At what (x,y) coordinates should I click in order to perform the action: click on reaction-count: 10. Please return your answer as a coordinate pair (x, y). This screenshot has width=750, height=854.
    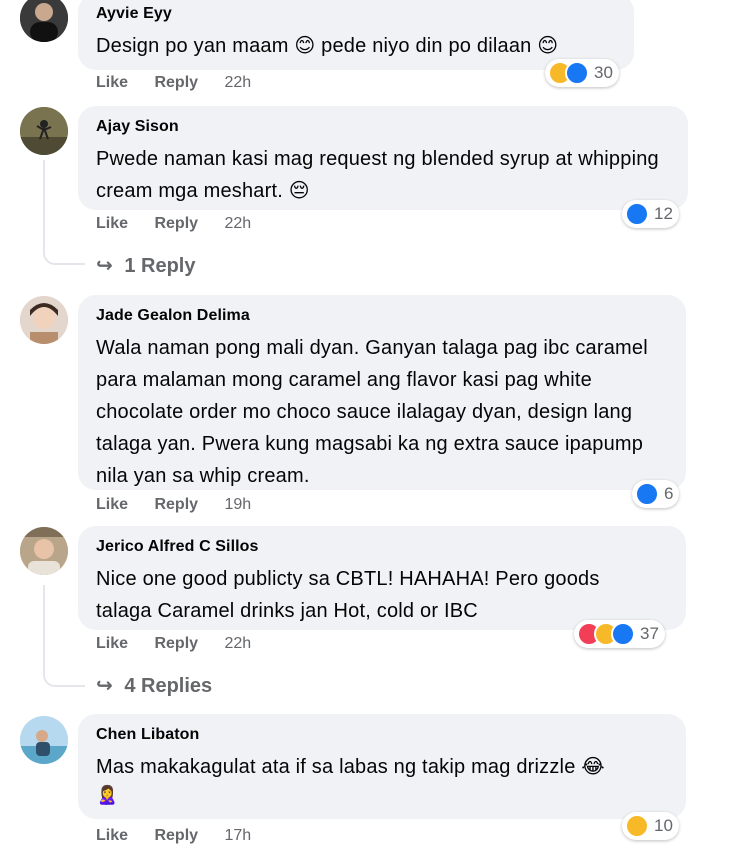
    Looking at the image, I should click on (663, 825).